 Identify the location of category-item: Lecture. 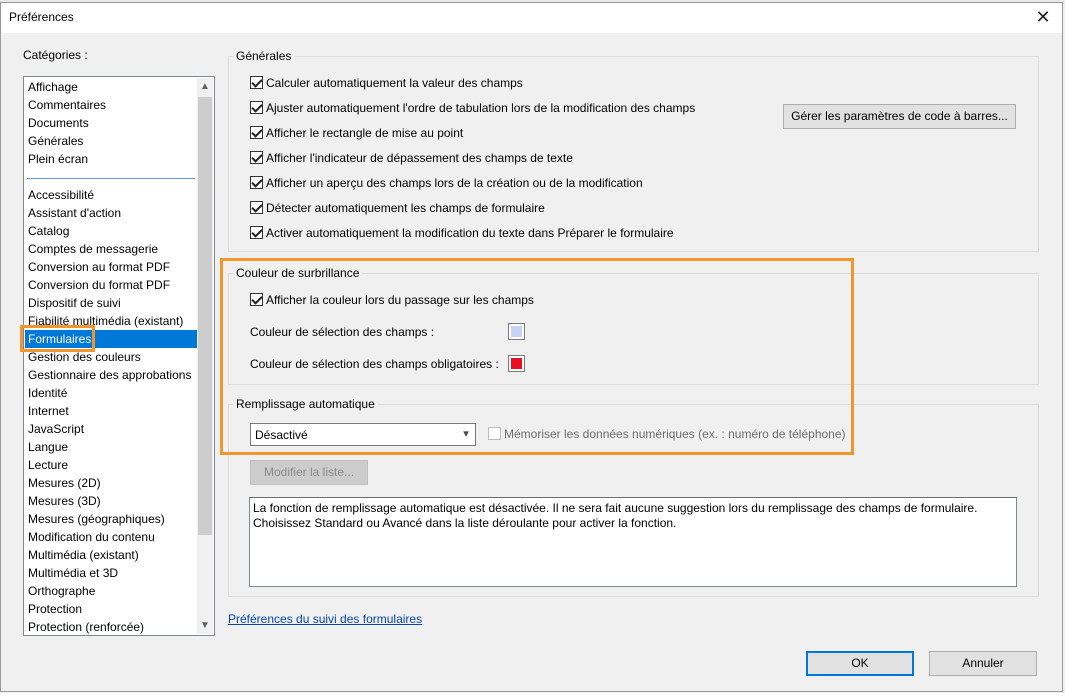
(111, 465).